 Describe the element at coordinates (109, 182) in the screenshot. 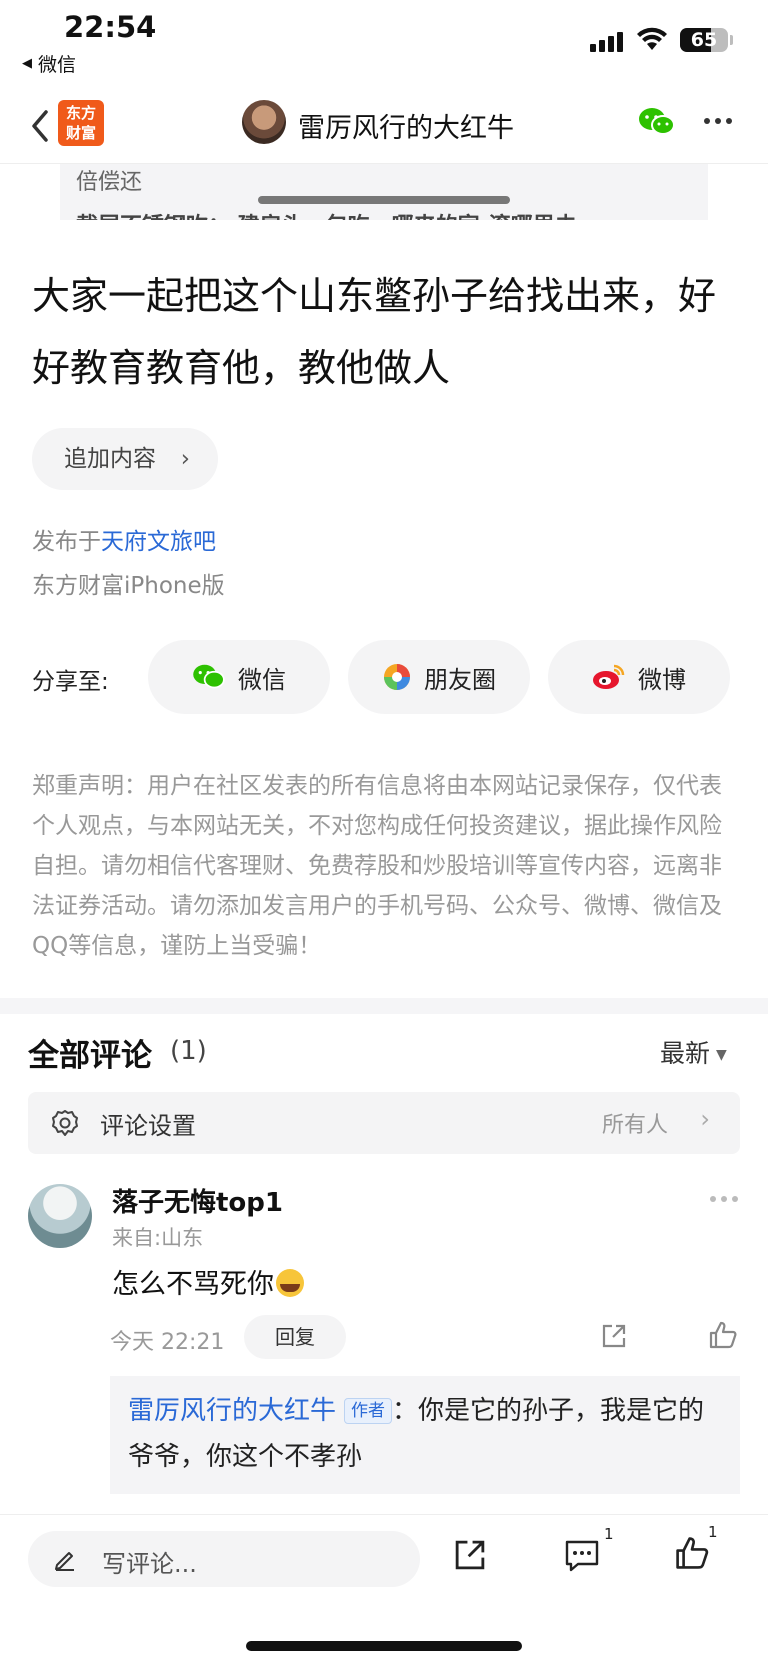

I see `quote-line1: 倍偿还` at that location.